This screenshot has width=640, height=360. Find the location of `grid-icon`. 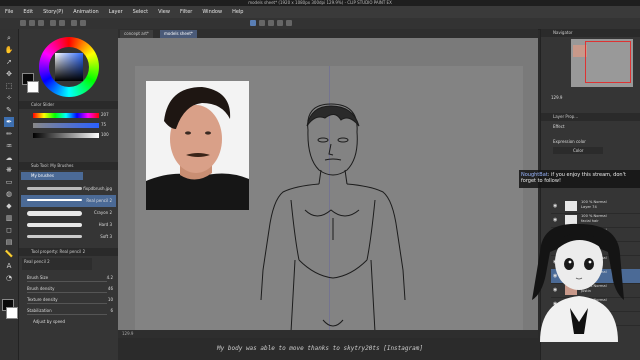

grid-icon is located at coordinates (271, 23).